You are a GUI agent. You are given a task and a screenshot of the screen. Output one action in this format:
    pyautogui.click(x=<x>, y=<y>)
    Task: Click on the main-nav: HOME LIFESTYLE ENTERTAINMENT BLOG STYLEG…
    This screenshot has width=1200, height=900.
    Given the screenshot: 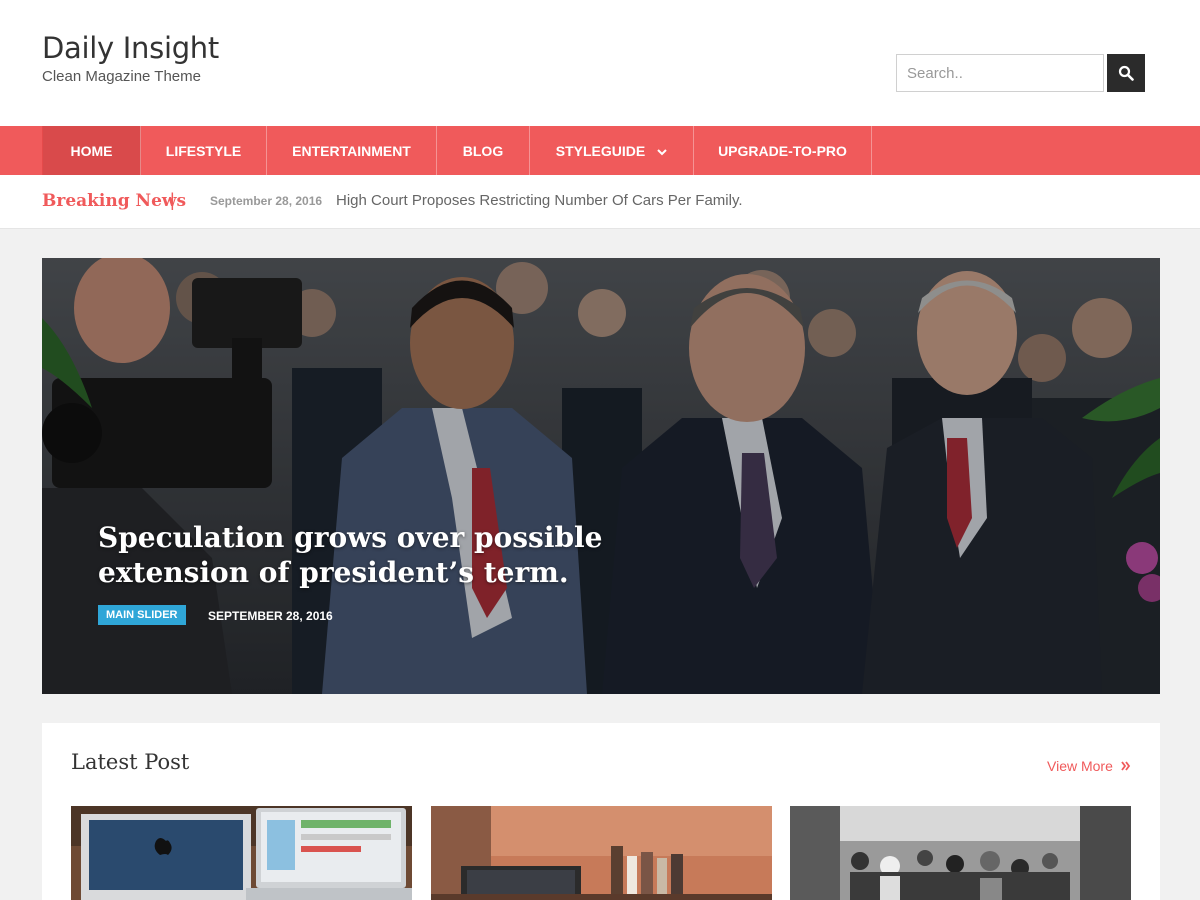 What is the action you would take?
    pyautogui.click(x=600, y=150)
    